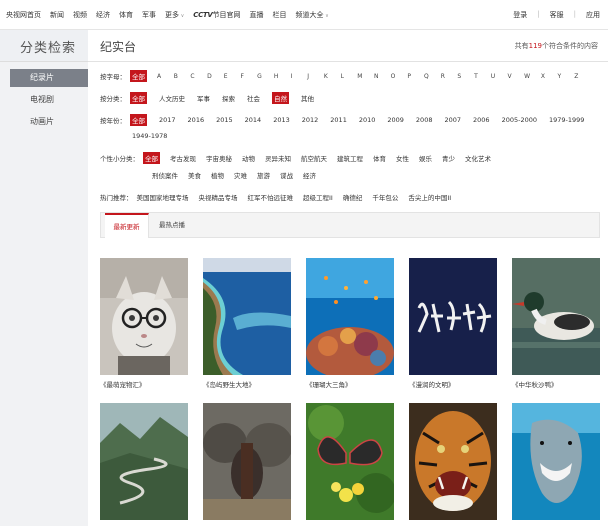 This screenshot has height=526, width=608. I want to click on filter-category-all: 全部, so click(138, 98).